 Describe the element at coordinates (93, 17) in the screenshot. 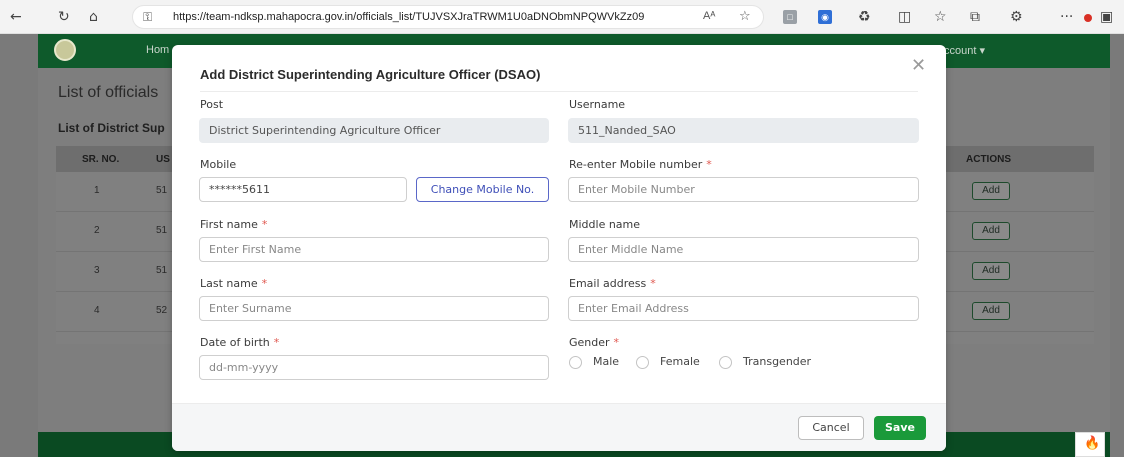

I see `home-icon: ⌂` at that location.